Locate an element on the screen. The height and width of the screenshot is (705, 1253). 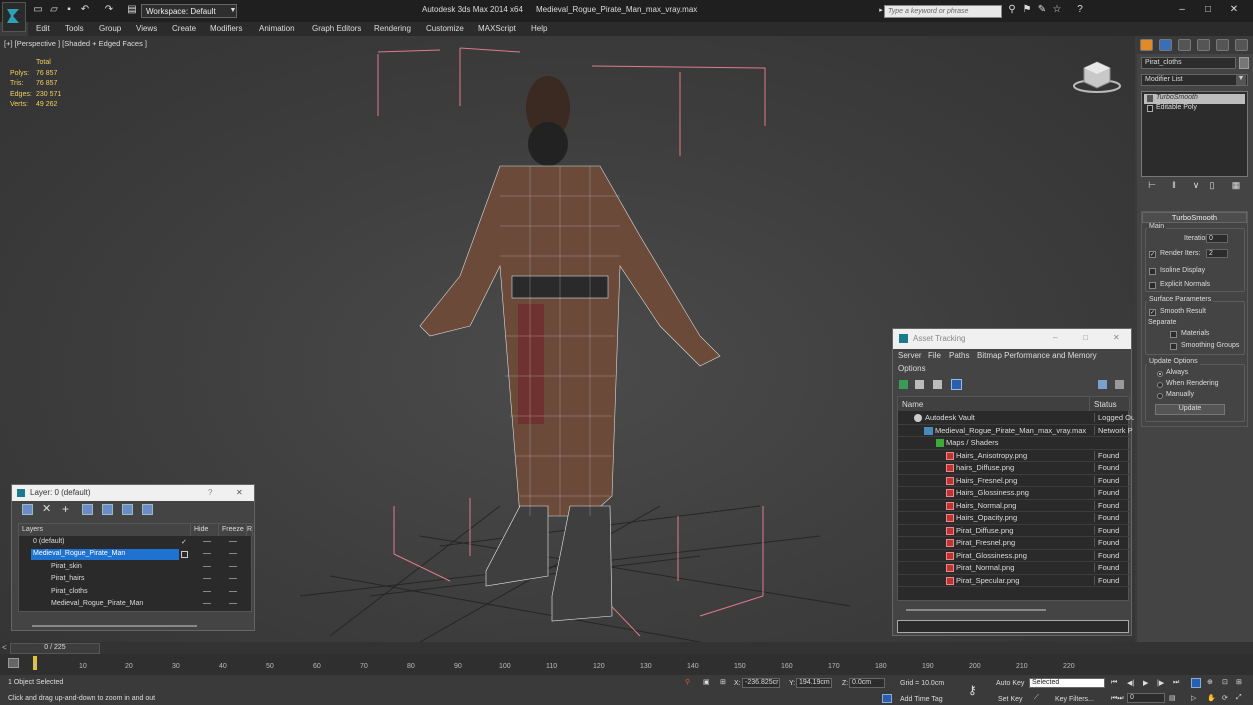
asset-row: Hairs_Opacity.png Found is located at coordinates (1014, 518).